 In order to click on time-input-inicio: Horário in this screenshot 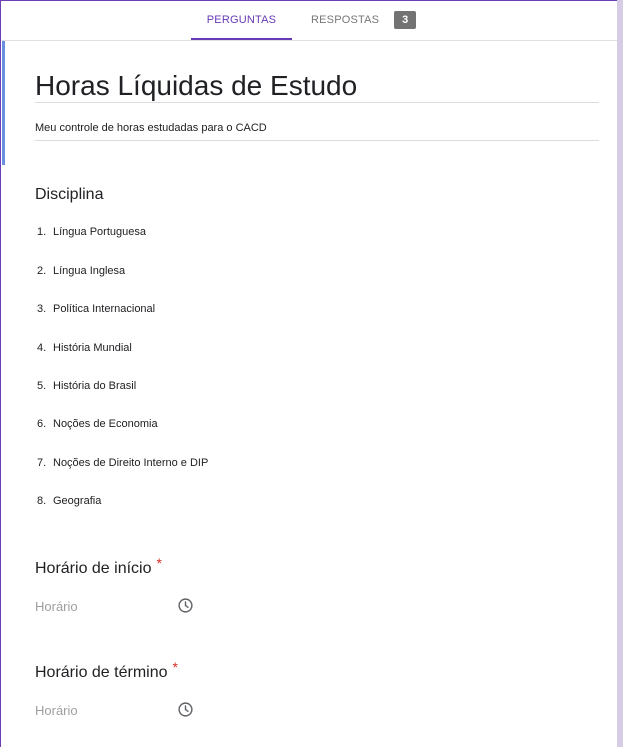, I will do `click(56, 606)`.